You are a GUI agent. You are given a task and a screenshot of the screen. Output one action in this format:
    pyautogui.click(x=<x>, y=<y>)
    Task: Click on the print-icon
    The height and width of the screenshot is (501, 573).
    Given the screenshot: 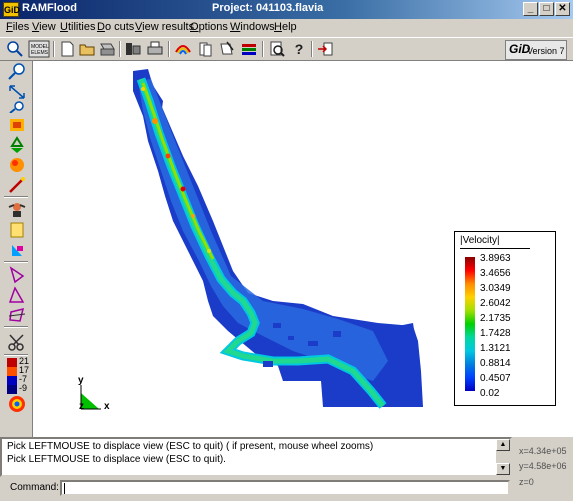 What is the action you would take?
    pyautogui.click(x=133, y=49)
    